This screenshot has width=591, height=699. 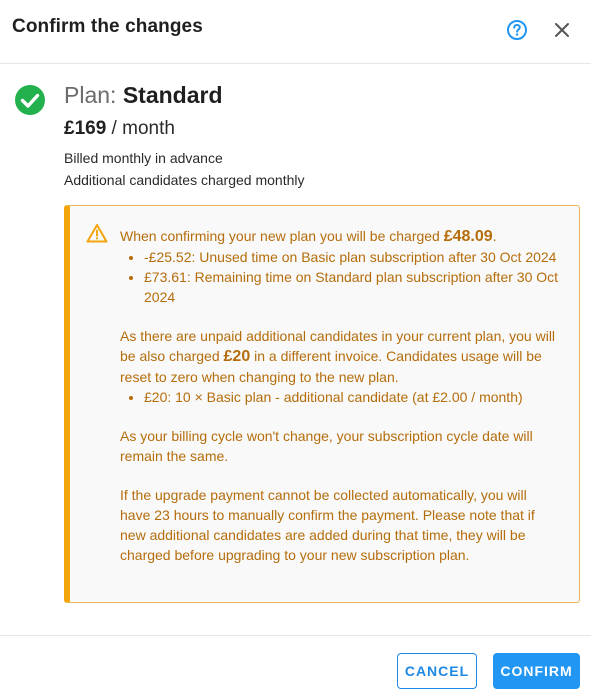 What do you see at coordinates (517, 30) in the screenshot?
I see `help-circle-icon` at bounding box center [517, 30].